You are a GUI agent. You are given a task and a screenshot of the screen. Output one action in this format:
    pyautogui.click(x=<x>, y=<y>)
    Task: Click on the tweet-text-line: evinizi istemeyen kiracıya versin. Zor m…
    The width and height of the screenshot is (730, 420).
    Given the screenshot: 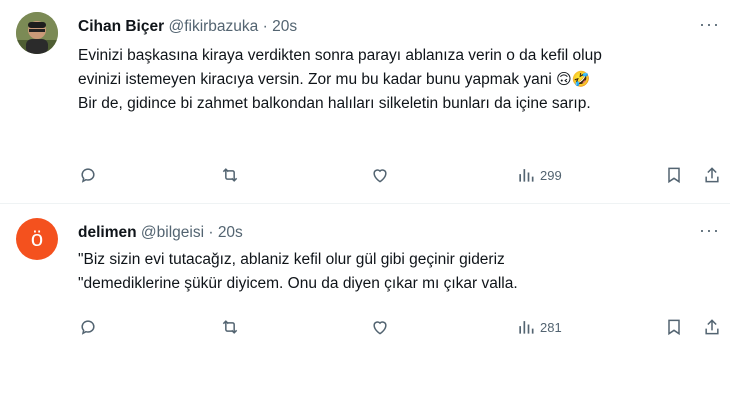 What is the action you would take?
    pyautogui.click(x=398, y=80)
    